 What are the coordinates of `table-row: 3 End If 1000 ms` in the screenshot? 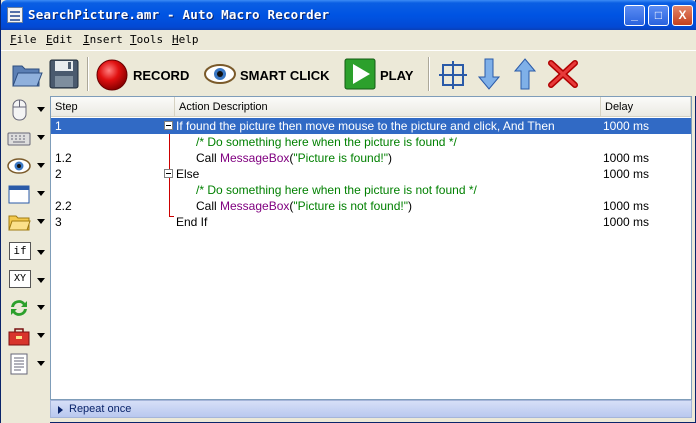 It's located at (371, 222).